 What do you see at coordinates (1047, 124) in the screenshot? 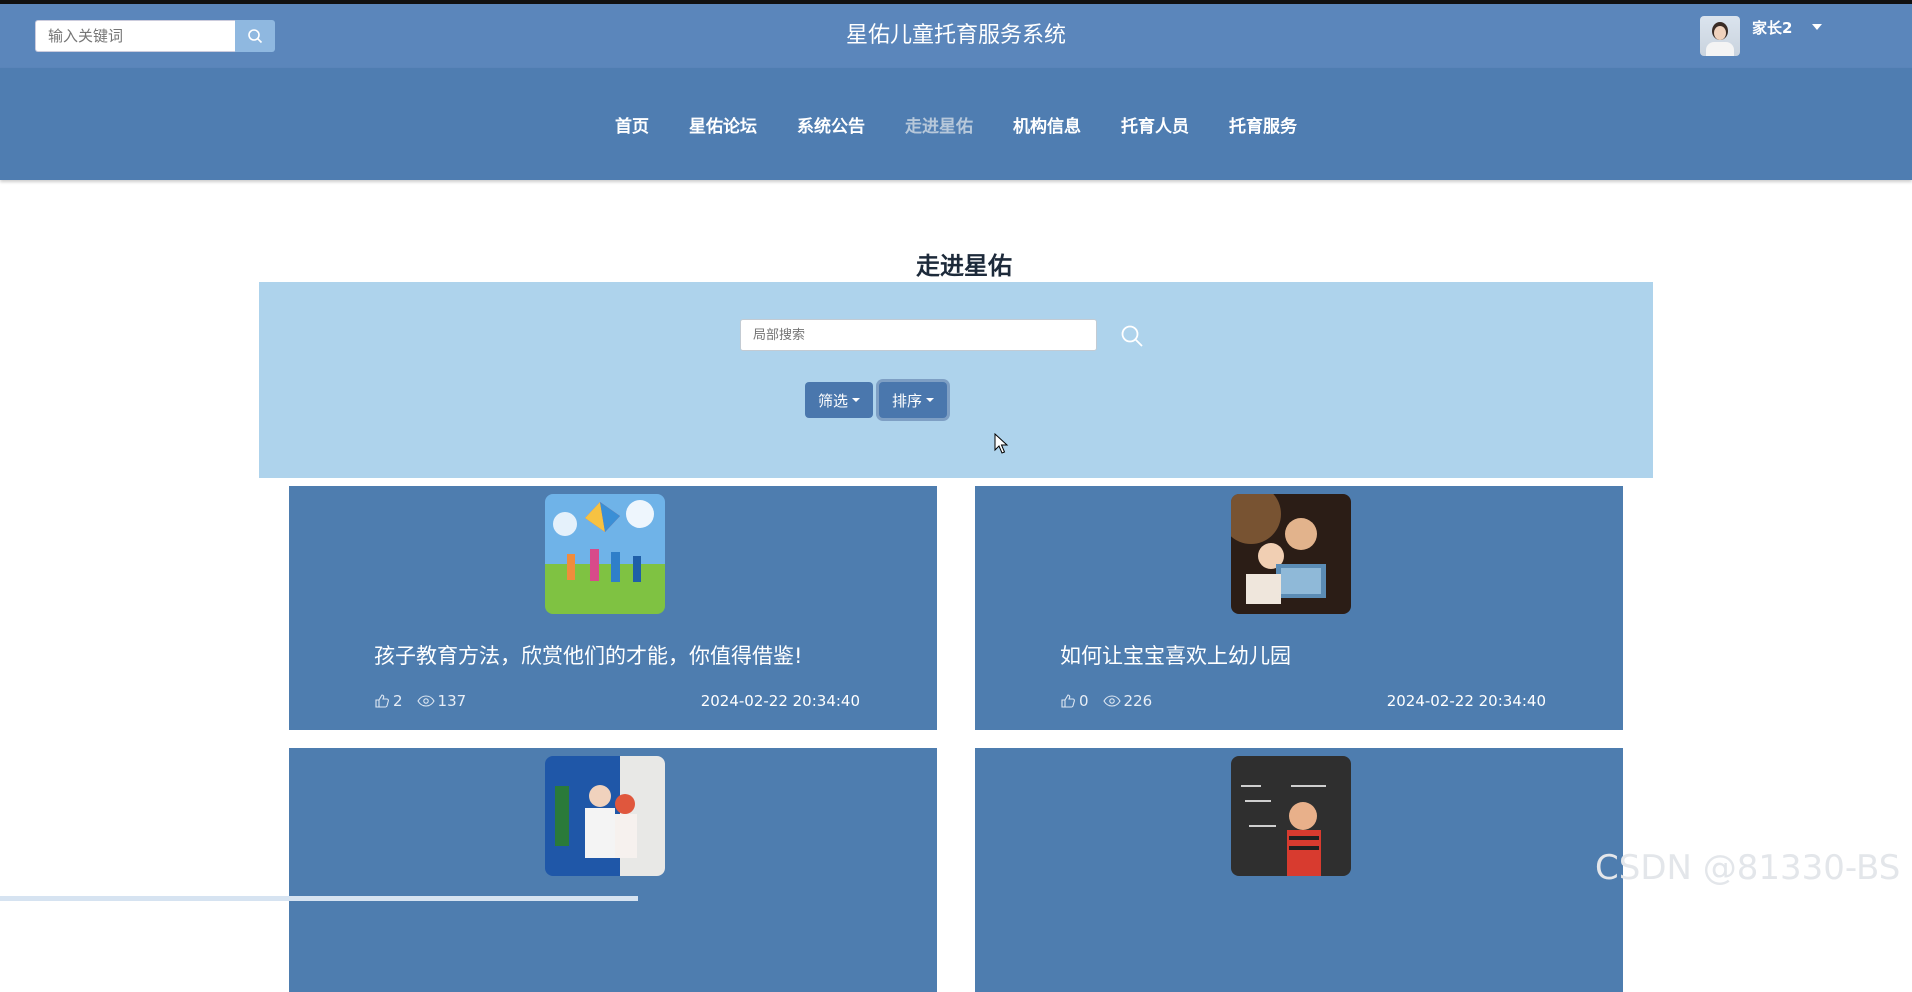
I see `nav-item-institution: 机构信息` at bounding box center [1047, 124].